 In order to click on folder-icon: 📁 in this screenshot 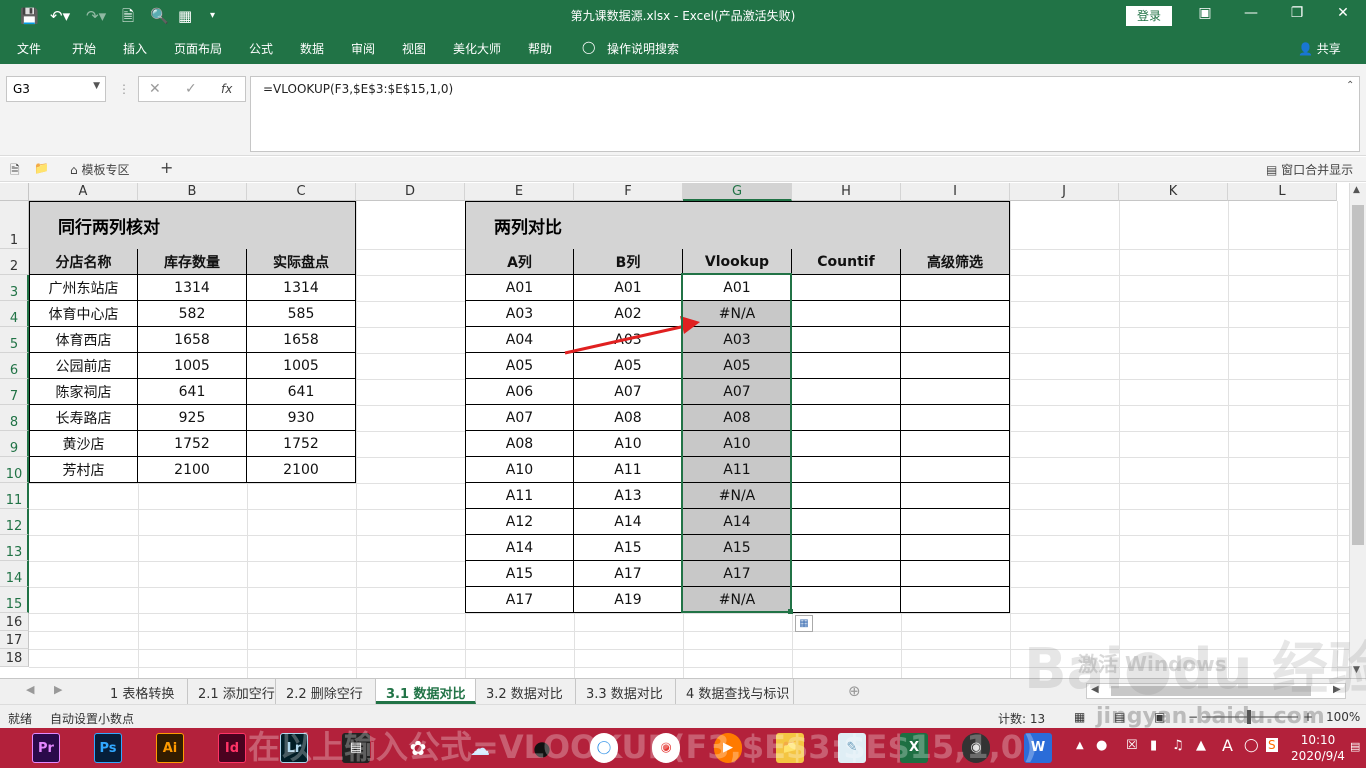, I will do `click(41, 168)`.